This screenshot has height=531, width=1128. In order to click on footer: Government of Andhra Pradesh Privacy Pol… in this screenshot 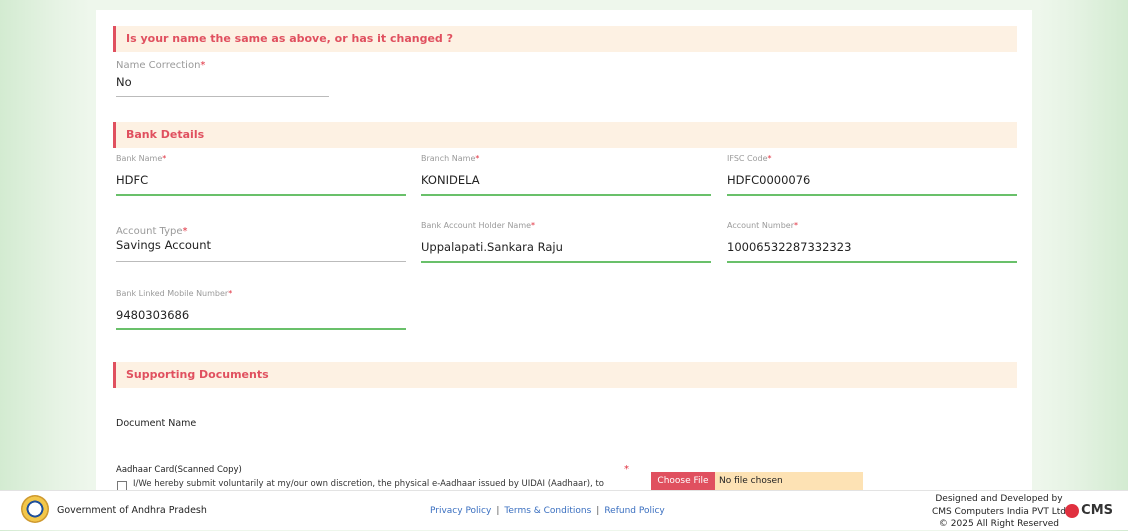, I will do `click(564, 510)`.